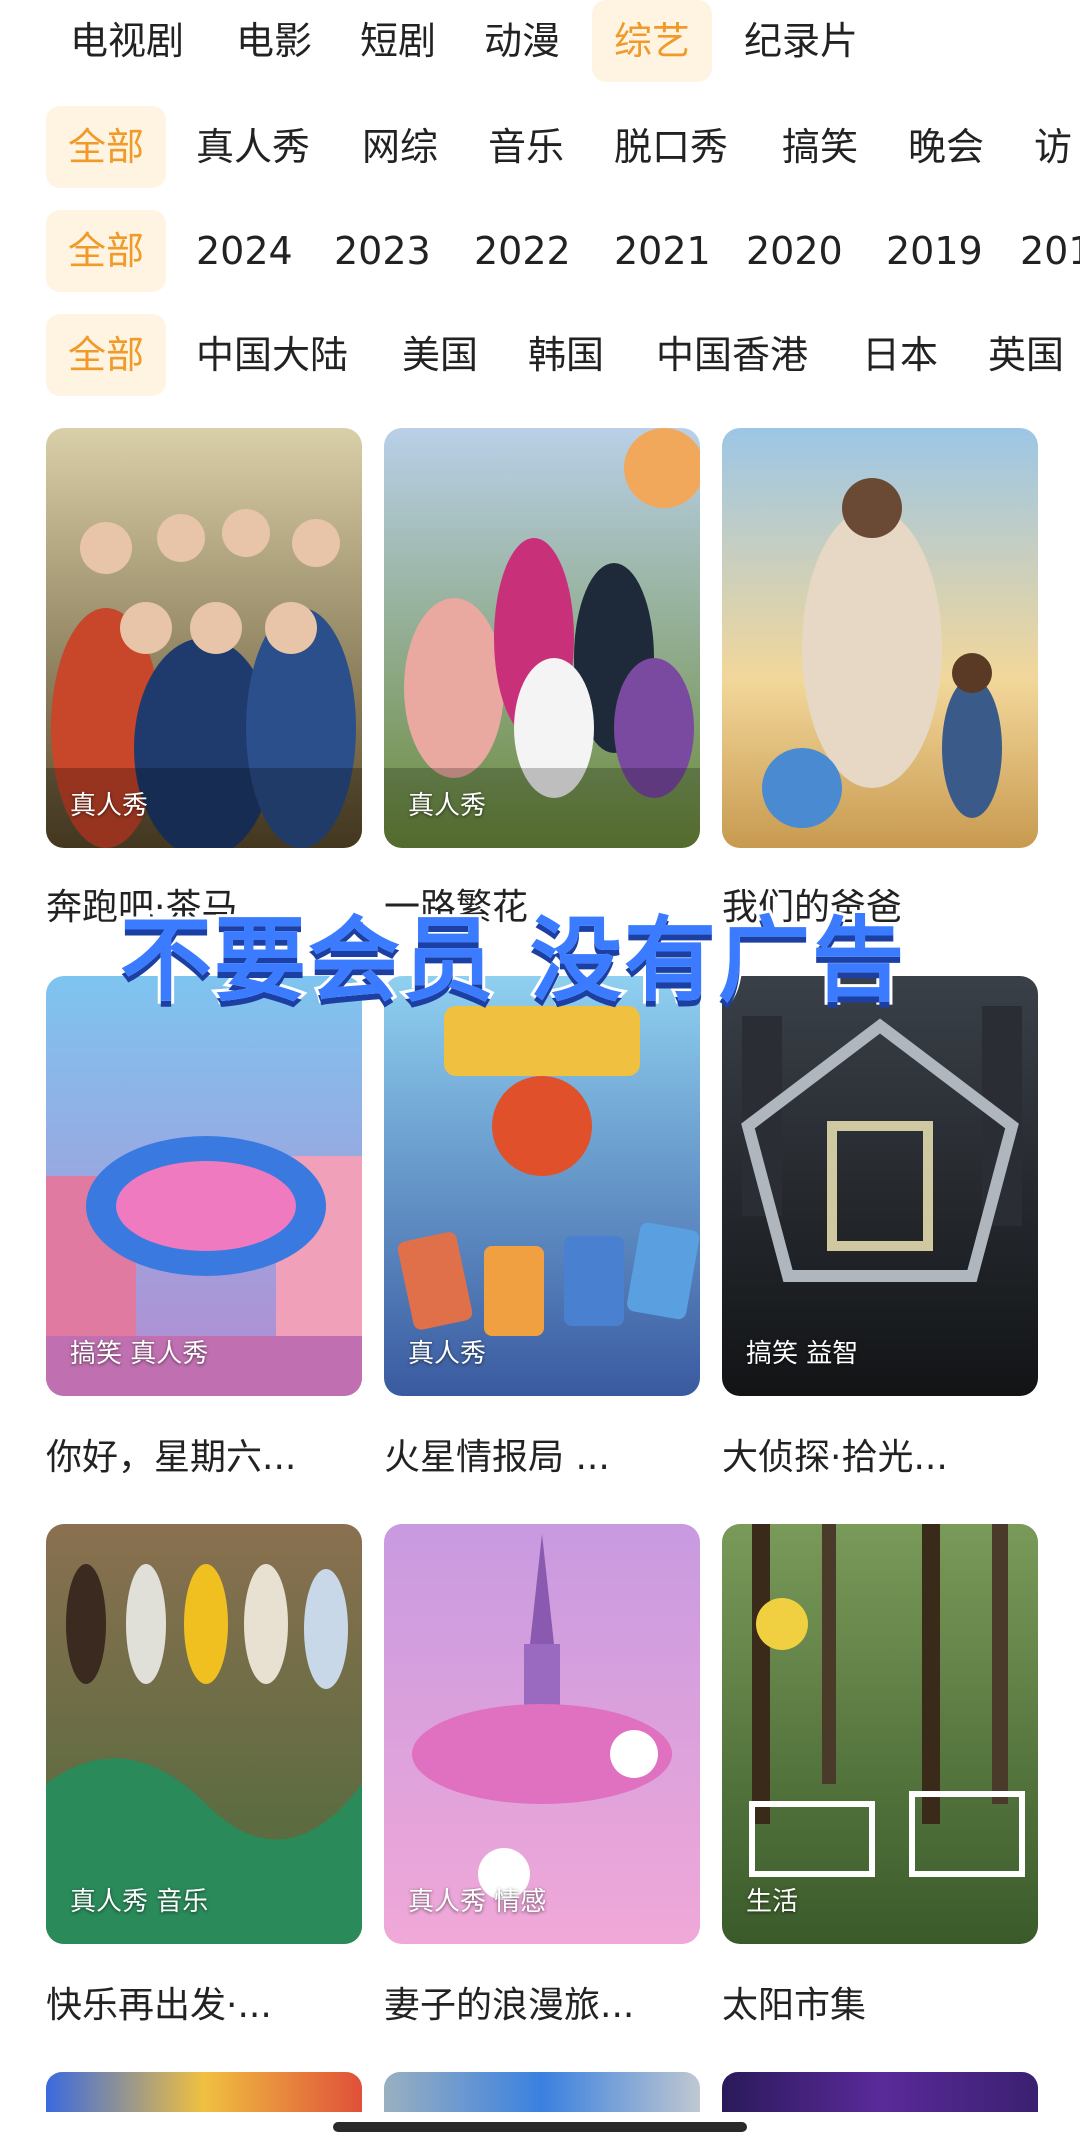 This screenshot has width=1080, height=2148. Describe the element at coordinates (900, 355) in the screenshot. I see `filter-region-japan: 日本` at that location.